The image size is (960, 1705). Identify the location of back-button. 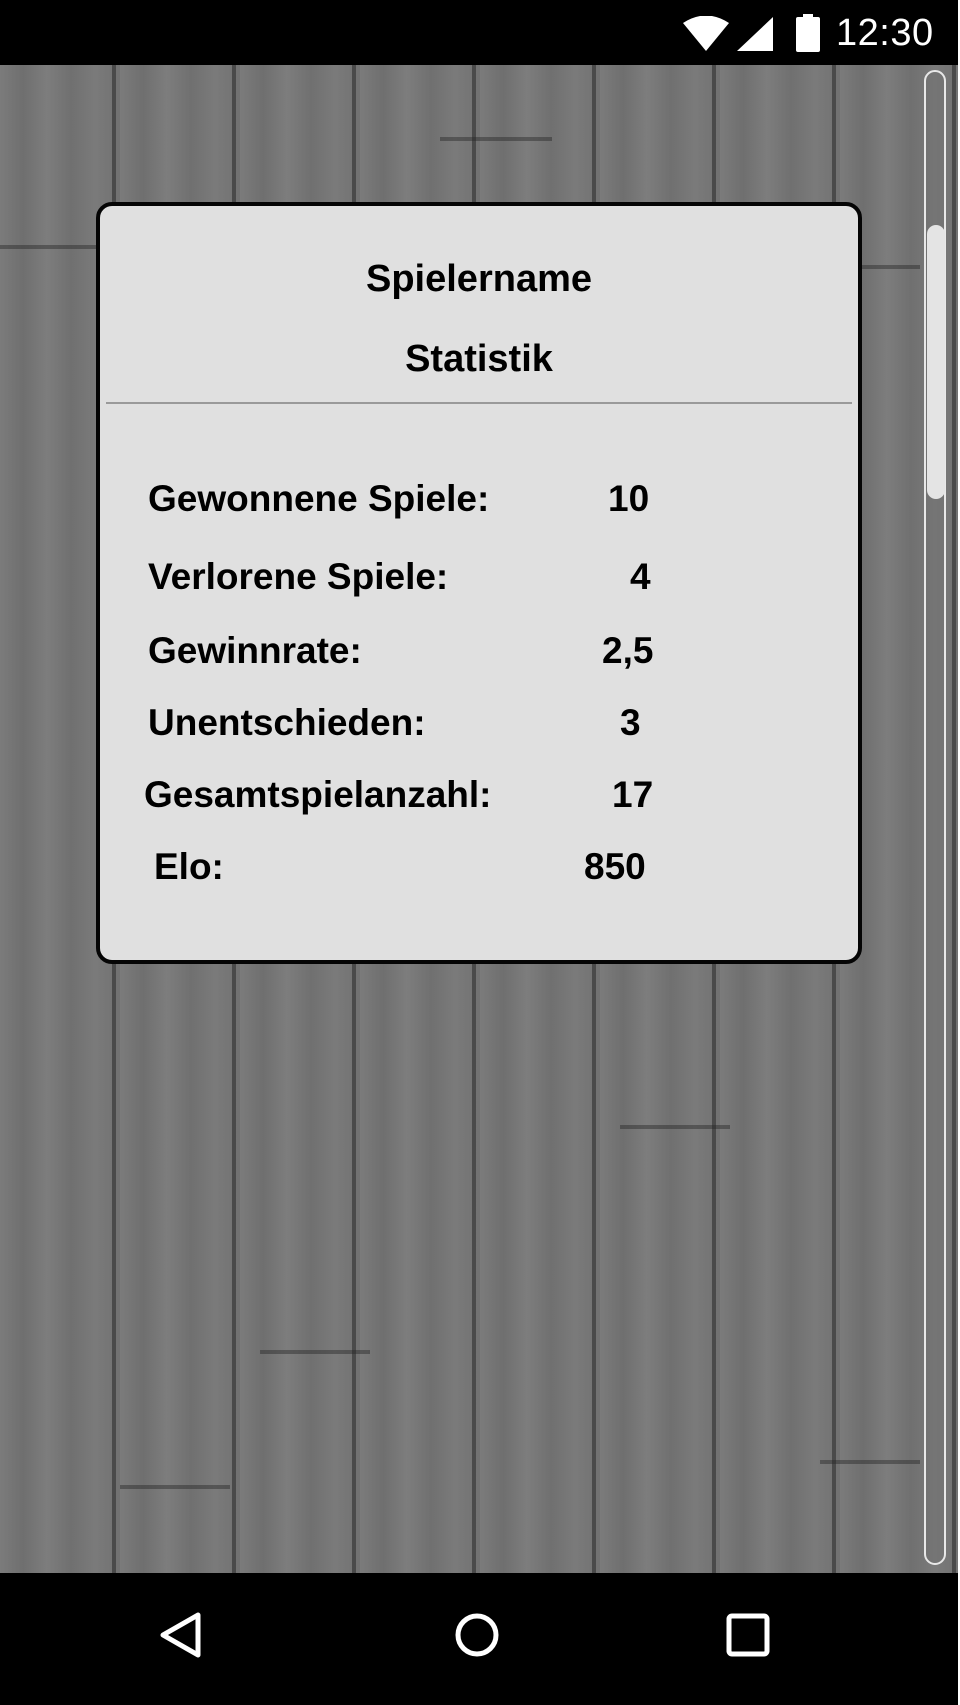
(180, 1635).